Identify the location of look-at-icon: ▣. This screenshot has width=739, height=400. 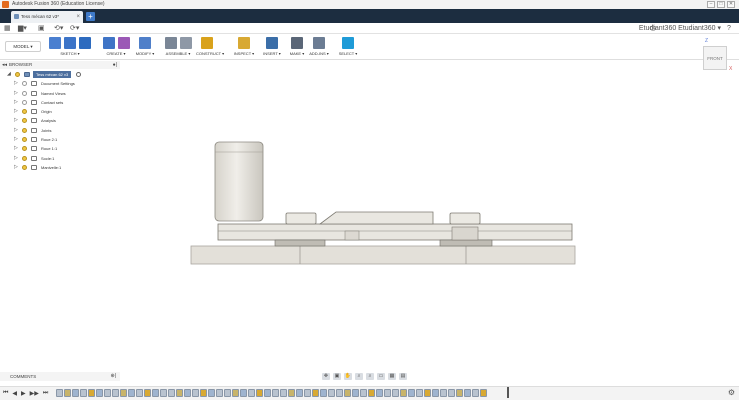
(337, 376).